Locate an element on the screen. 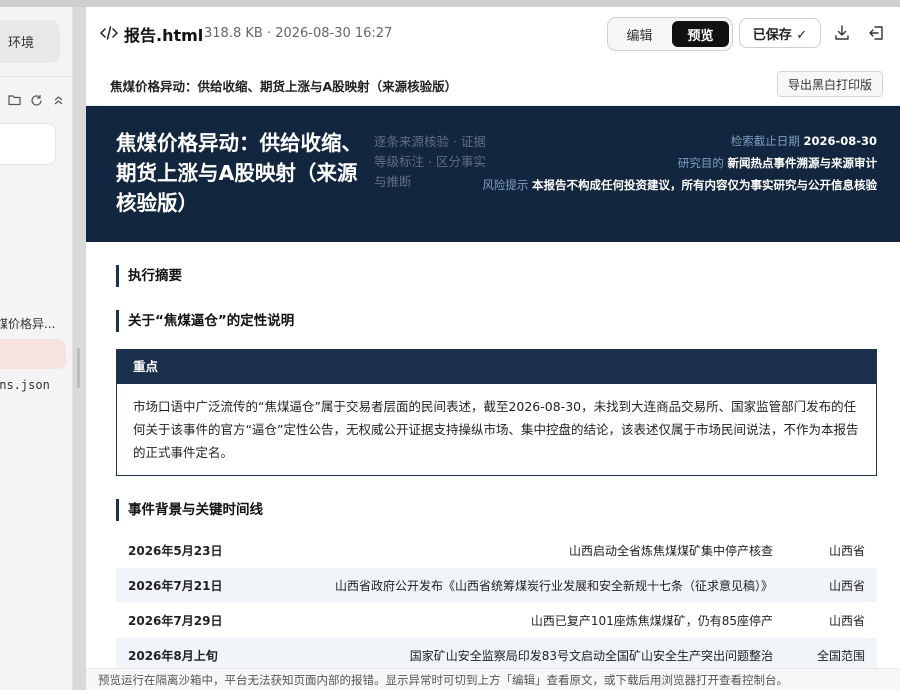  preview-button: 预览 is located at coordinates (700, 34).